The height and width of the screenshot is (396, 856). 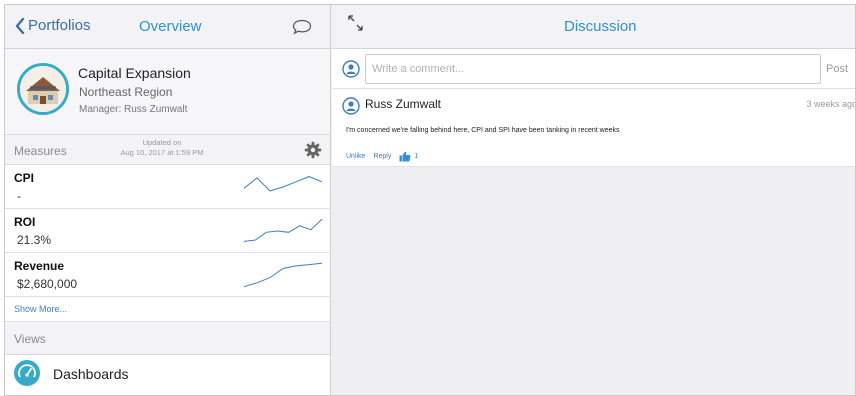 I want to click on comment-input, so click(x=593, y=69).